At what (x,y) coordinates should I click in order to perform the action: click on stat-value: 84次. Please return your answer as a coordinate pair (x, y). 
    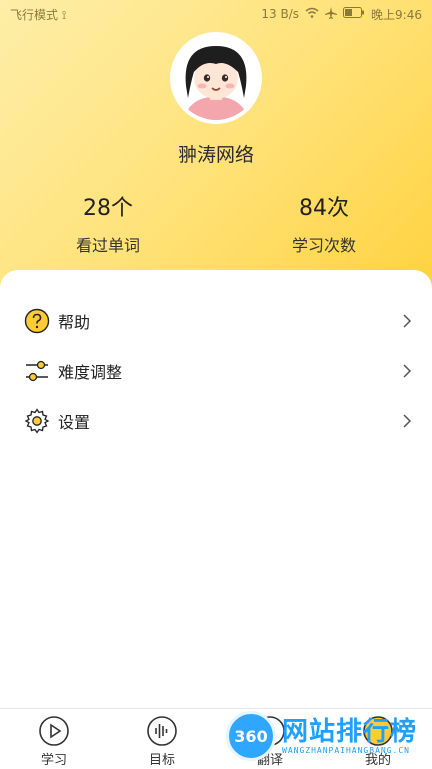
    Looking at the image, I should click on (324, 208).